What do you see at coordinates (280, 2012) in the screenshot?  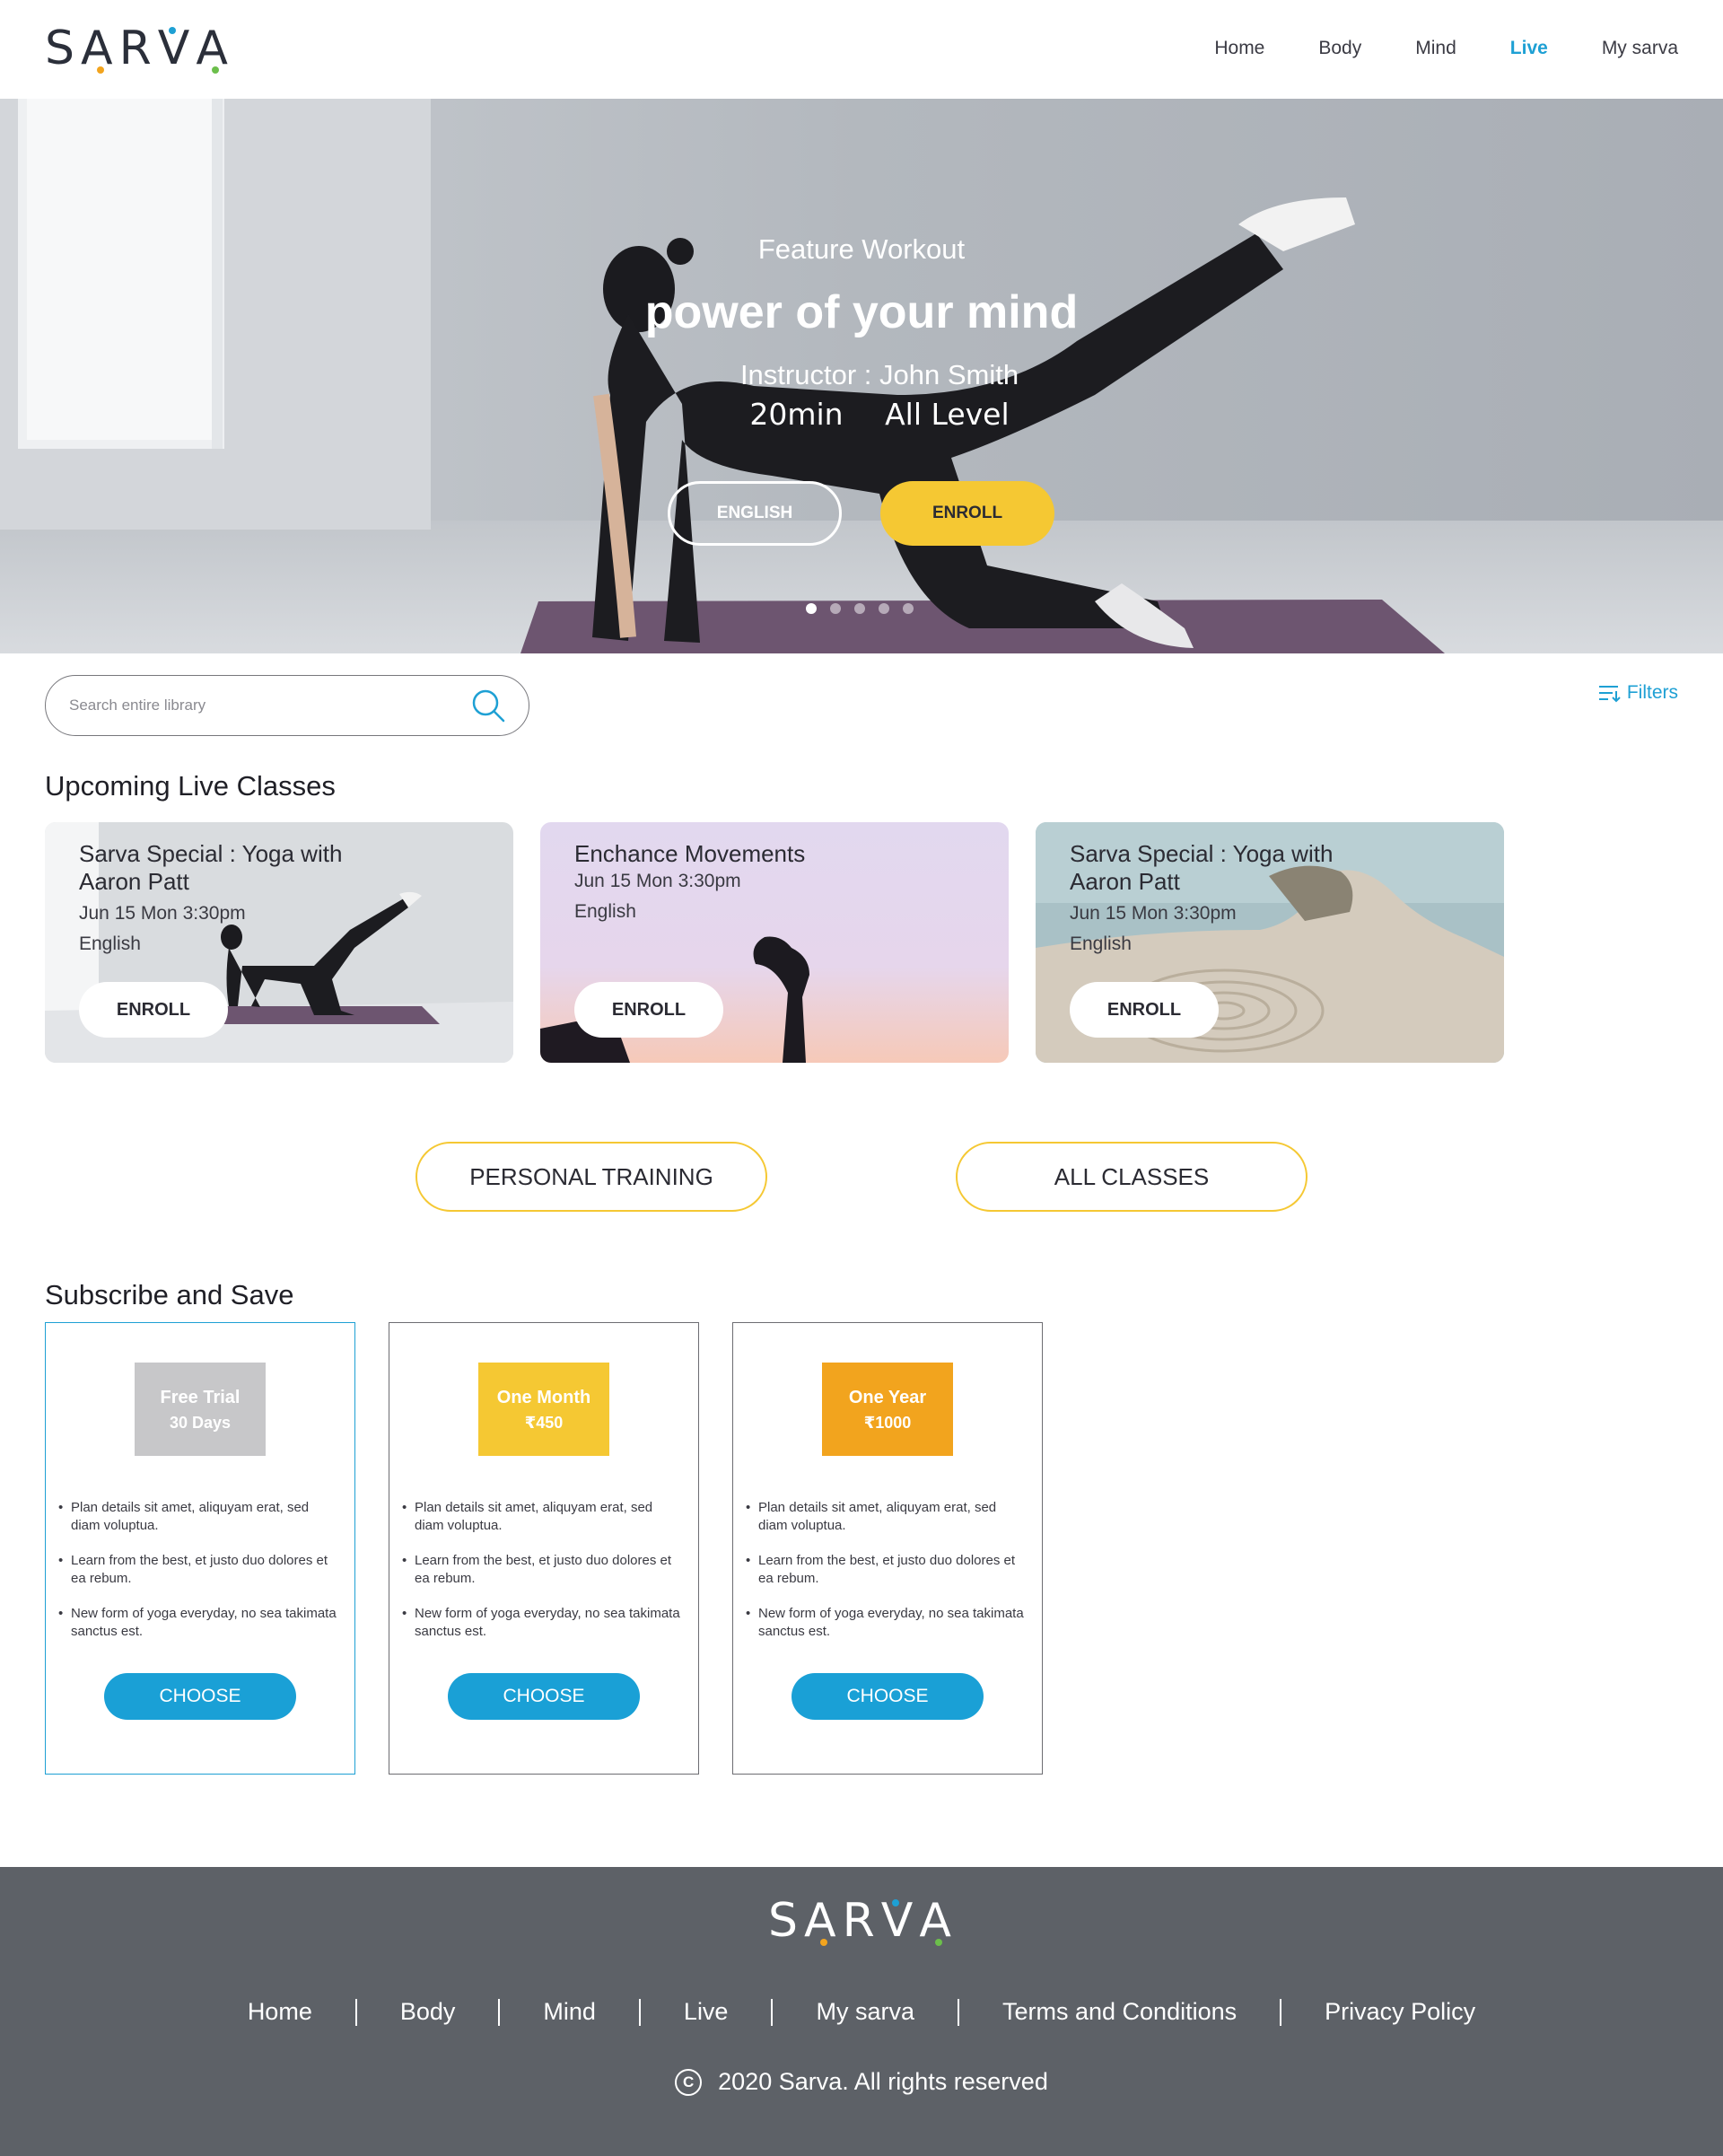 I see `footer-link-home: Home` at bounding box center [280, 2012].